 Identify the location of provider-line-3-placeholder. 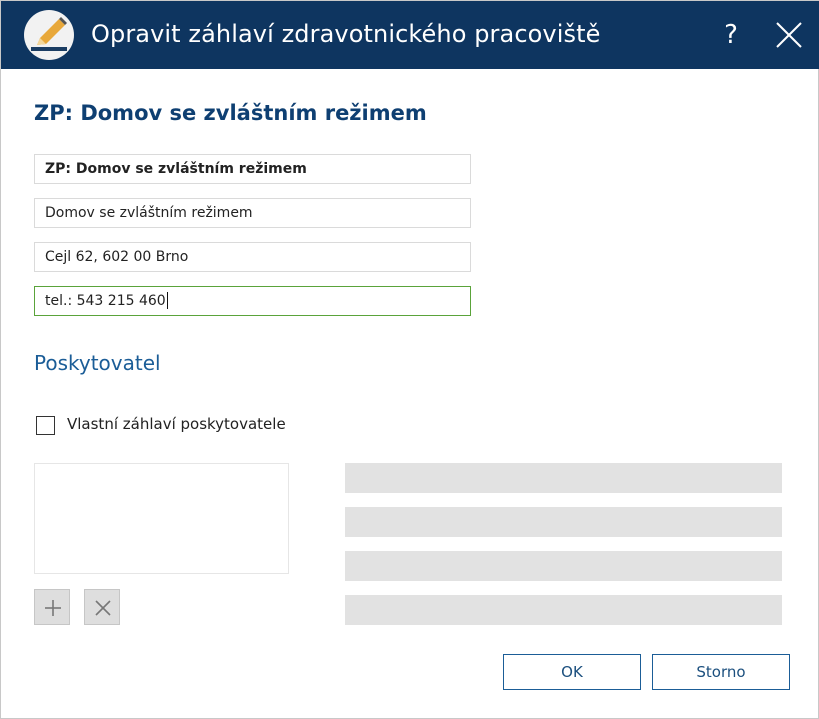
(563, 566).